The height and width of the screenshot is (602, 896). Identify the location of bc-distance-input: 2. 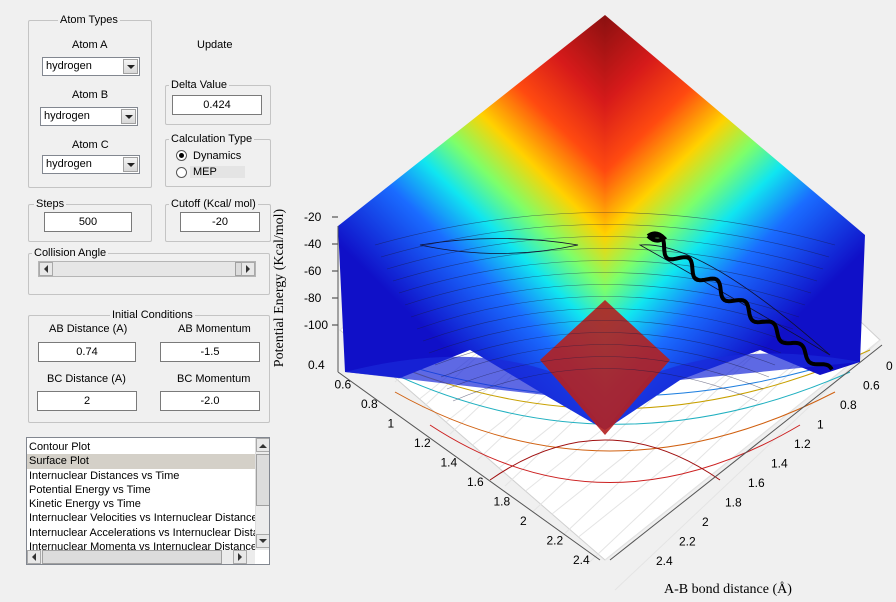
(87, 401).